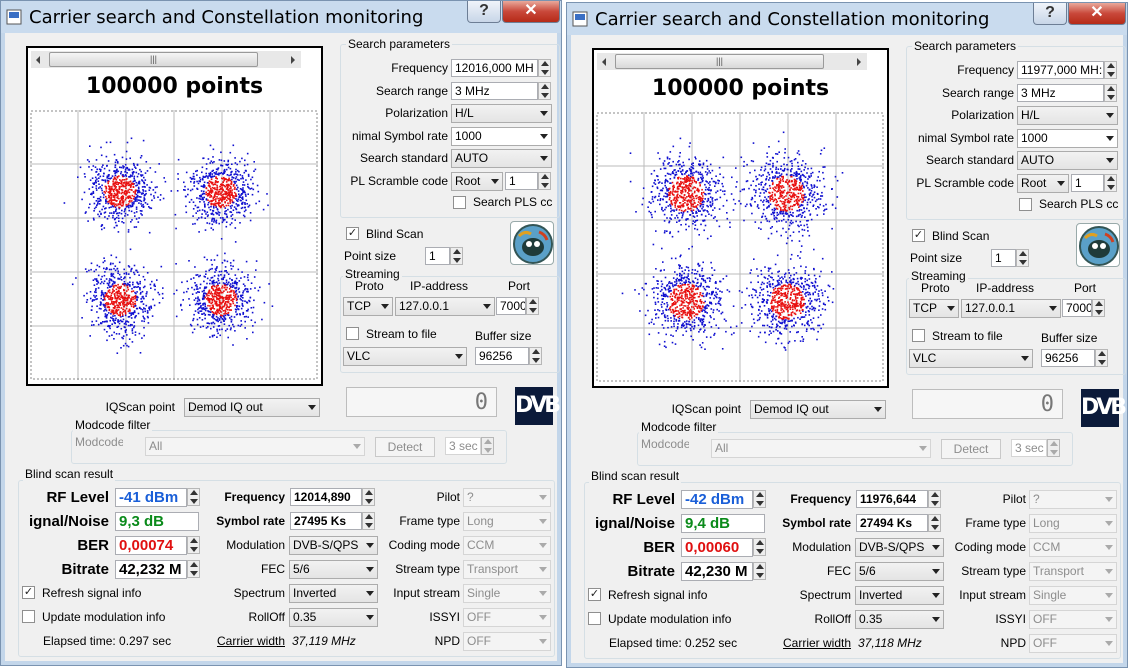 This screenshot has width=1129, height=668. I want to click on search-pls-checkbox, so click(459, 202).